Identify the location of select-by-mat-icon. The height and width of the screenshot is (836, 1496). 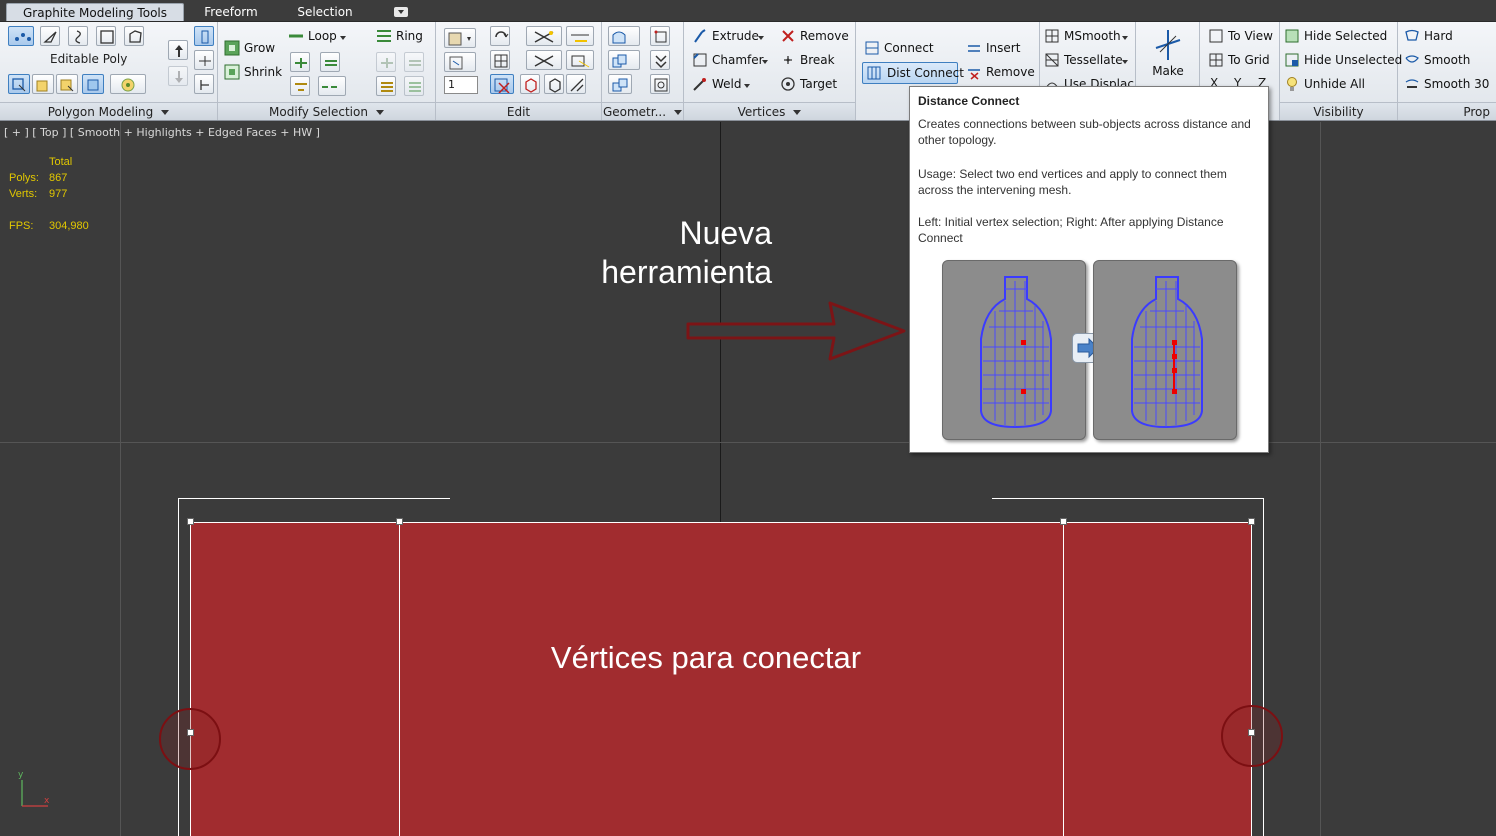
(67, 84).